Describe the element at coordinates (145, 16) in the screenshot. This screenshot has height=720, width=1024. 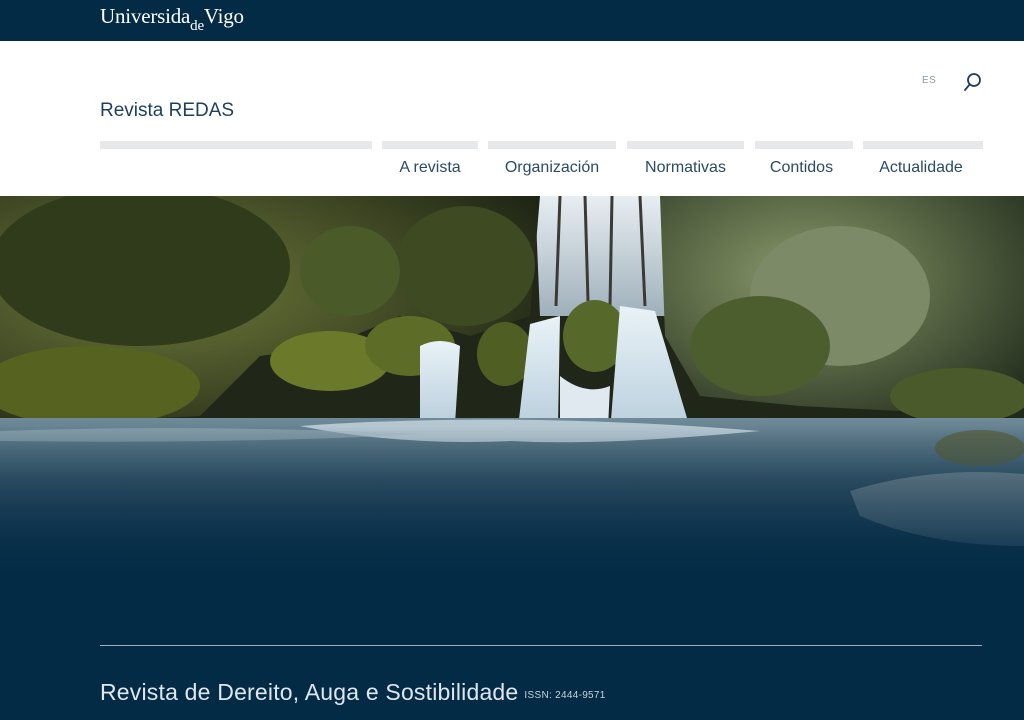
I see `logo-text-universida: Universida` at that location.